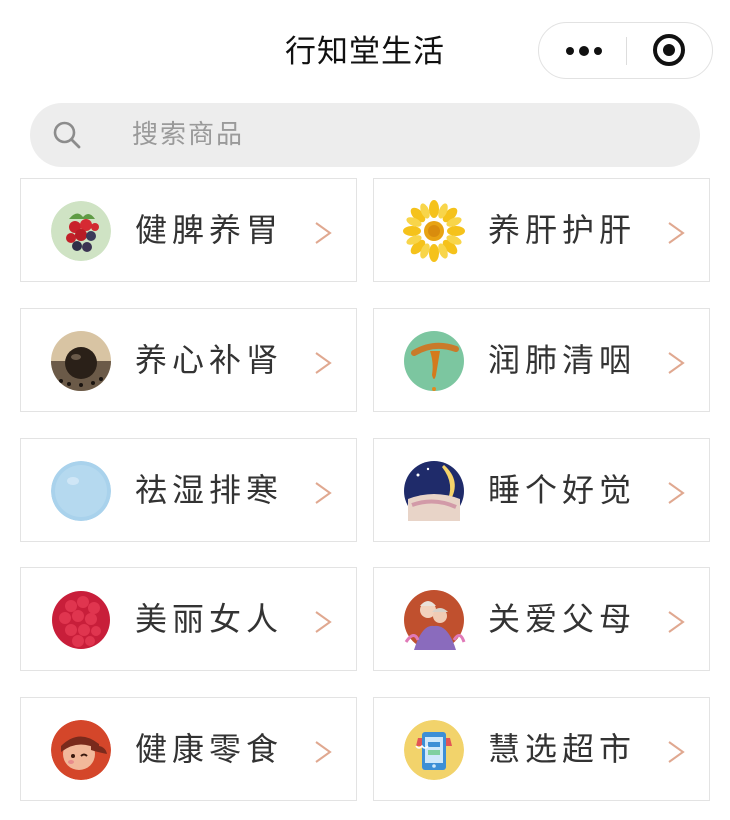  What do you see at coordinates (81, 750) in the screenshot?
I see `cartoon-face-icon` at bounding box center [81, 750].